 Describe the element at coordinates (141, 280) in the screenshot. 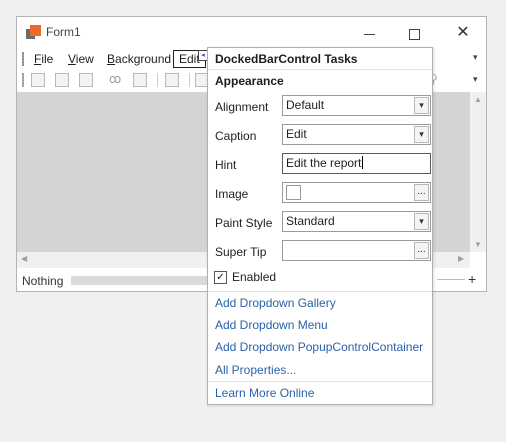

I see `status-progress-bar` at that location.